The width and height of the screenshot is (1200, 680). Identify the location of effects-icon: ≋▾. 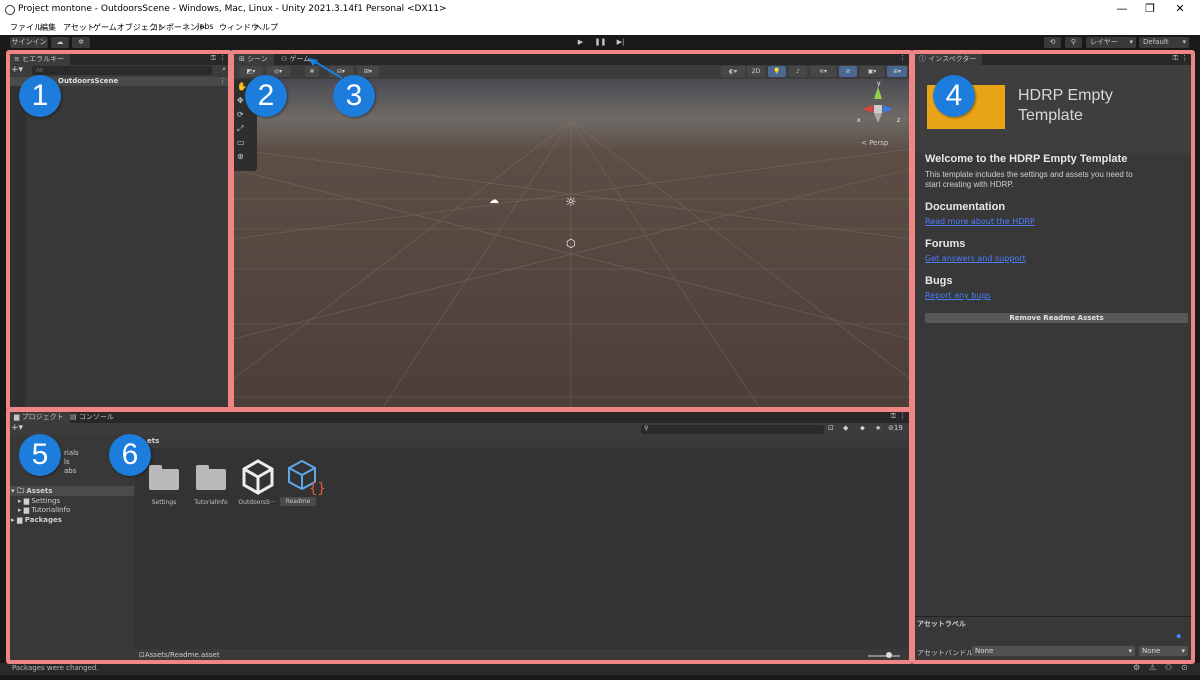
(823, 71).